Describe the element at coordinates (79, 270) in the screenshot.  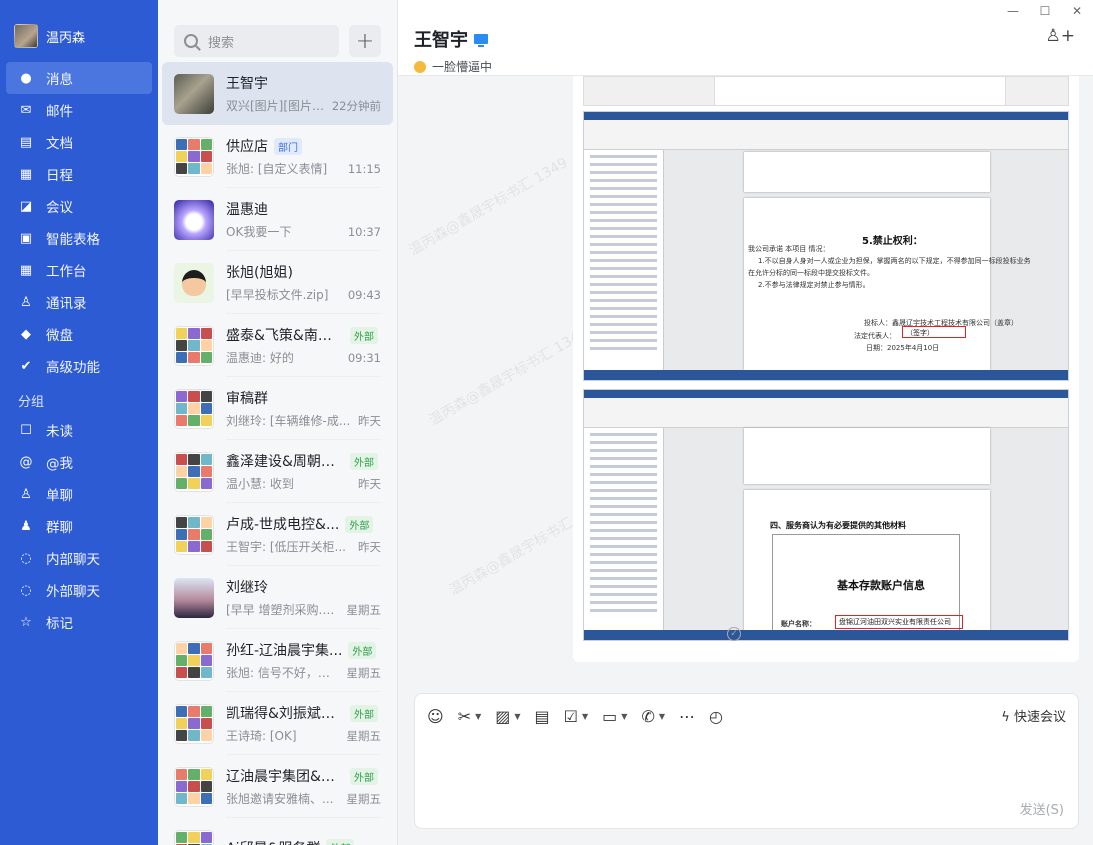
I see `nav-item-6: ▦ 工作台` at that location.